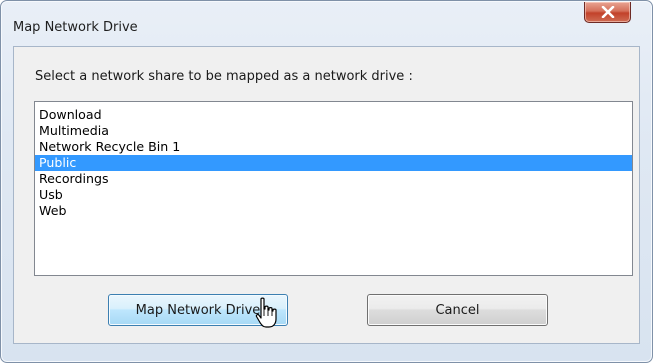 This screenshot has height=363, width=653. What do you see at coordinates (75, 27) in the screenshot?
I see `window-title: Map Network Drive` at bounding box center [75, 27].